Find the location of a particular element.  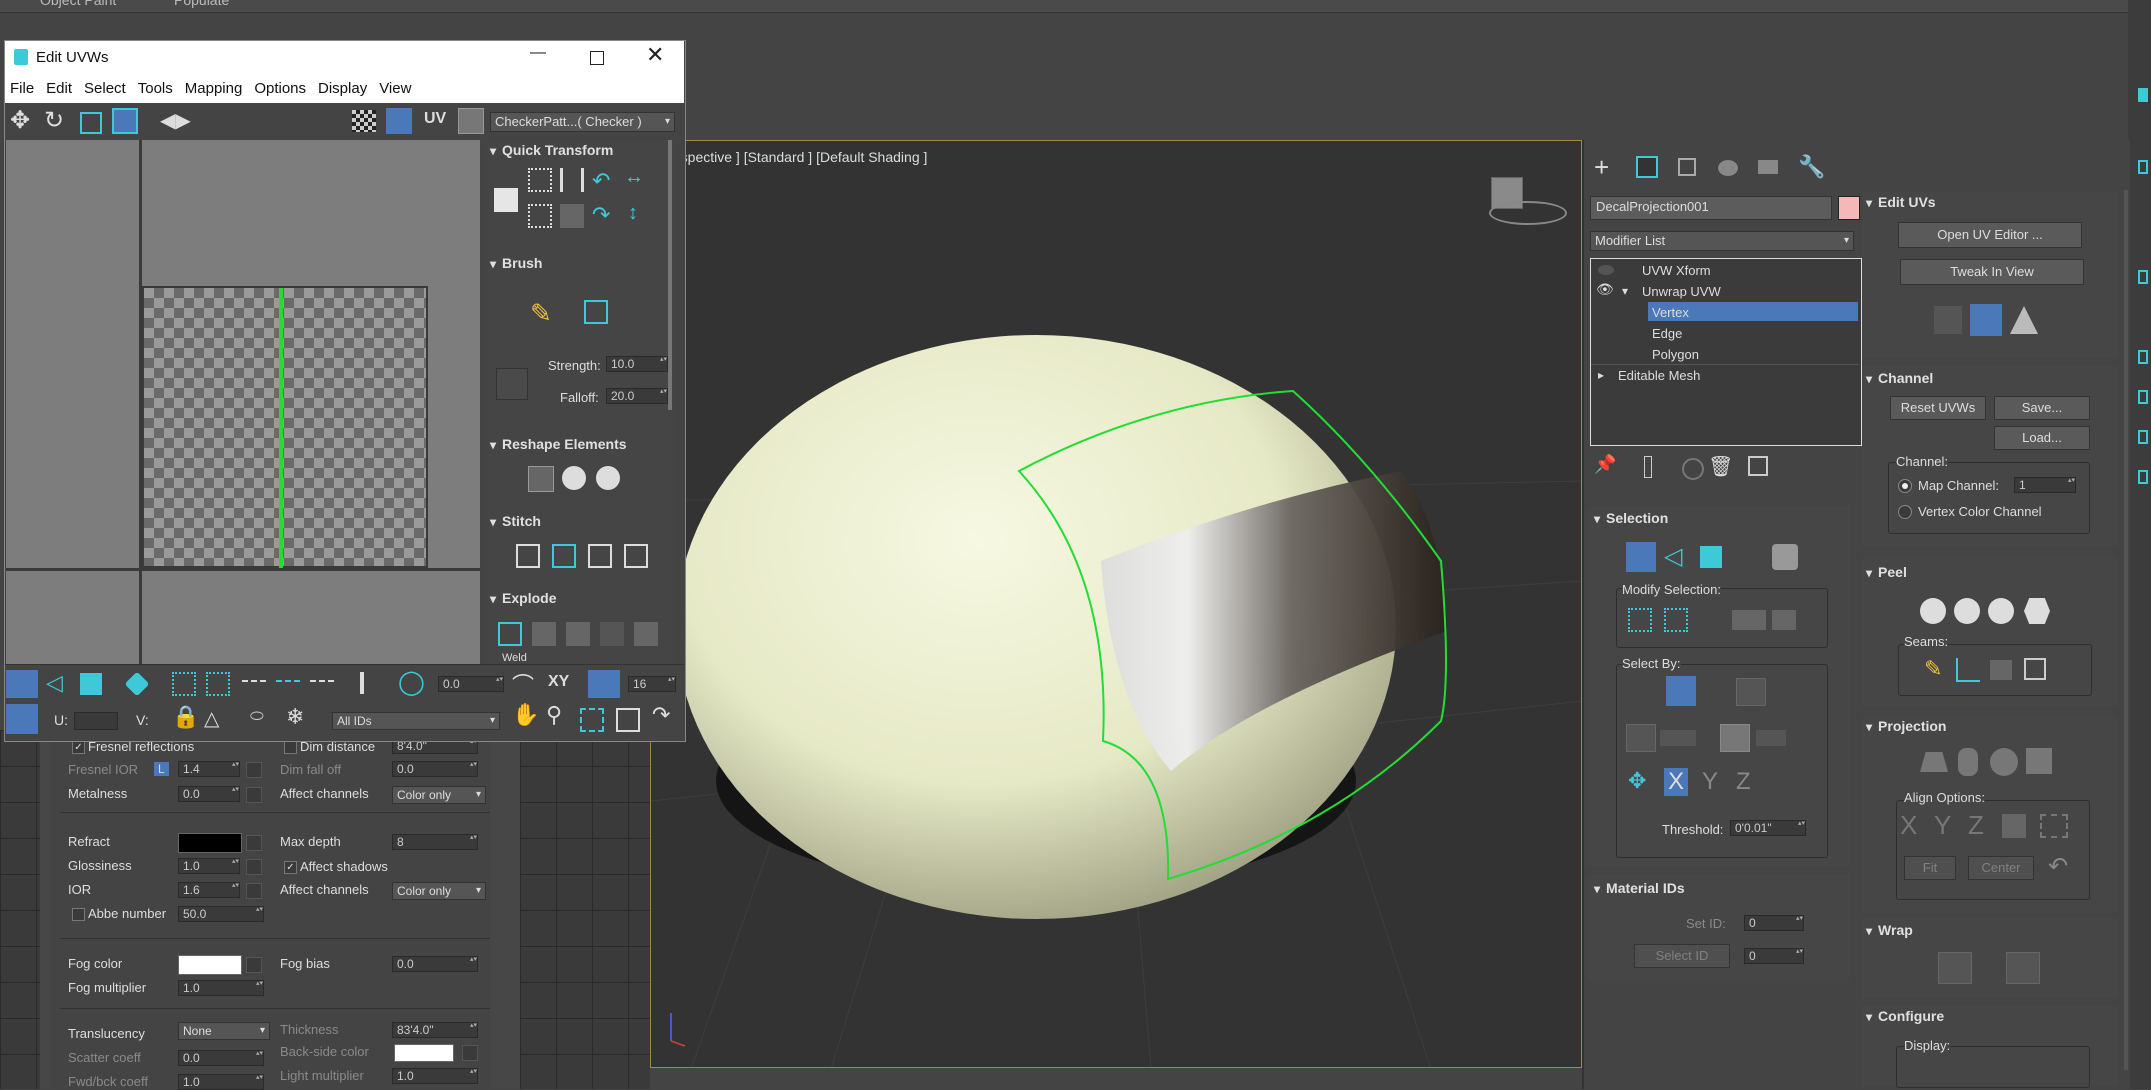

set-id-value: 0 is located at coordinates (1774, 923).